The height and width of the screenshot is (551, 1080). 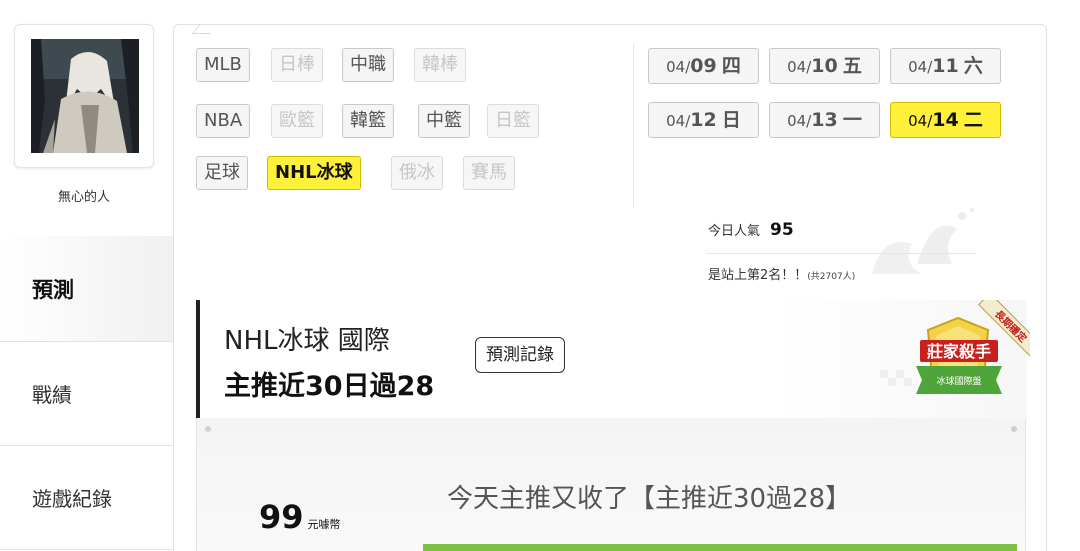 What do you see at coordinates (731, 66) in the screenshot?
I see `date-weekday: 四` at bounding box center [731, 66].